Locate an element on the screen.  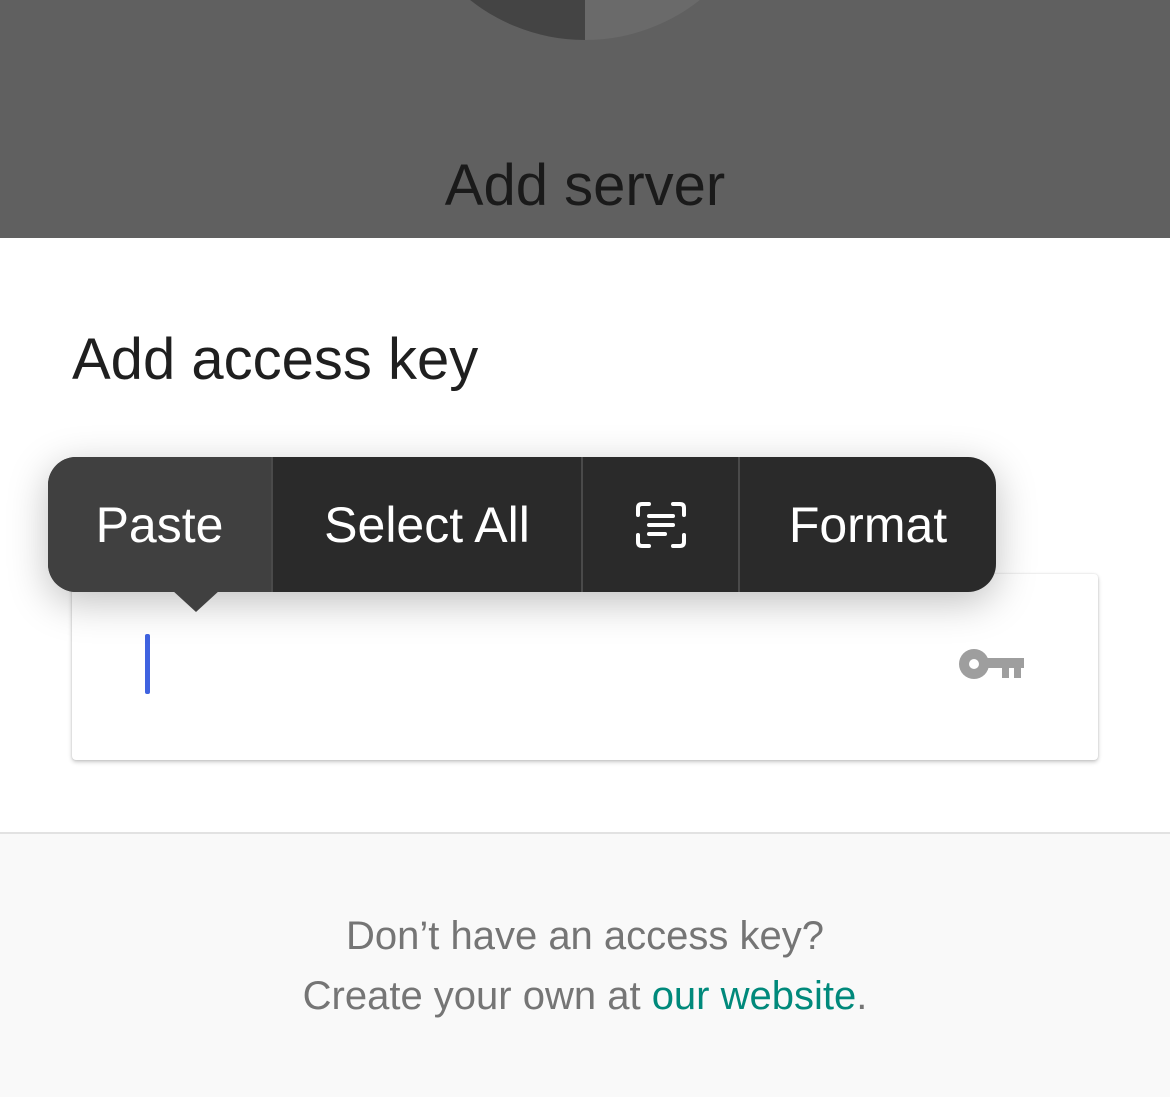
select-all-menu-item: Select All is located at coordinates (426, 524).